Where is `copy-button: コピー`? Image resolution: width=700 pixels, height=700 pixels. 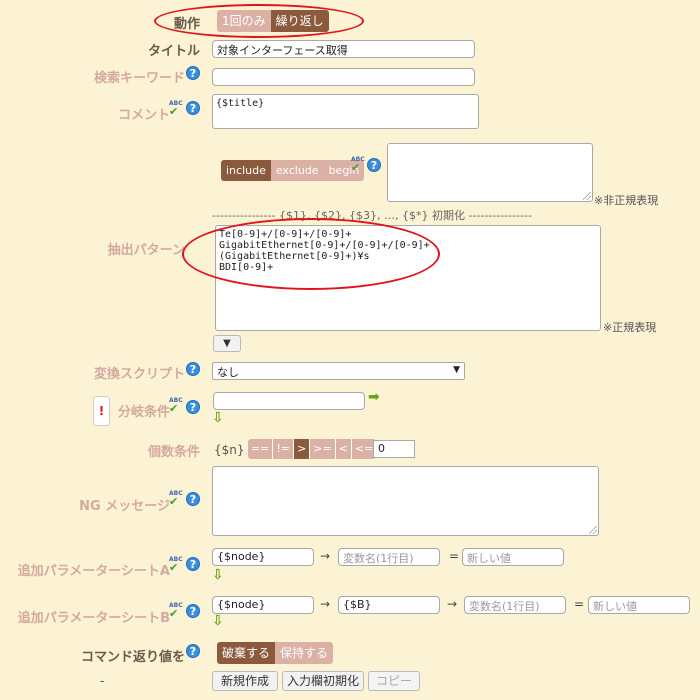 copy-button: コピー is located at coordinates (394, 681).